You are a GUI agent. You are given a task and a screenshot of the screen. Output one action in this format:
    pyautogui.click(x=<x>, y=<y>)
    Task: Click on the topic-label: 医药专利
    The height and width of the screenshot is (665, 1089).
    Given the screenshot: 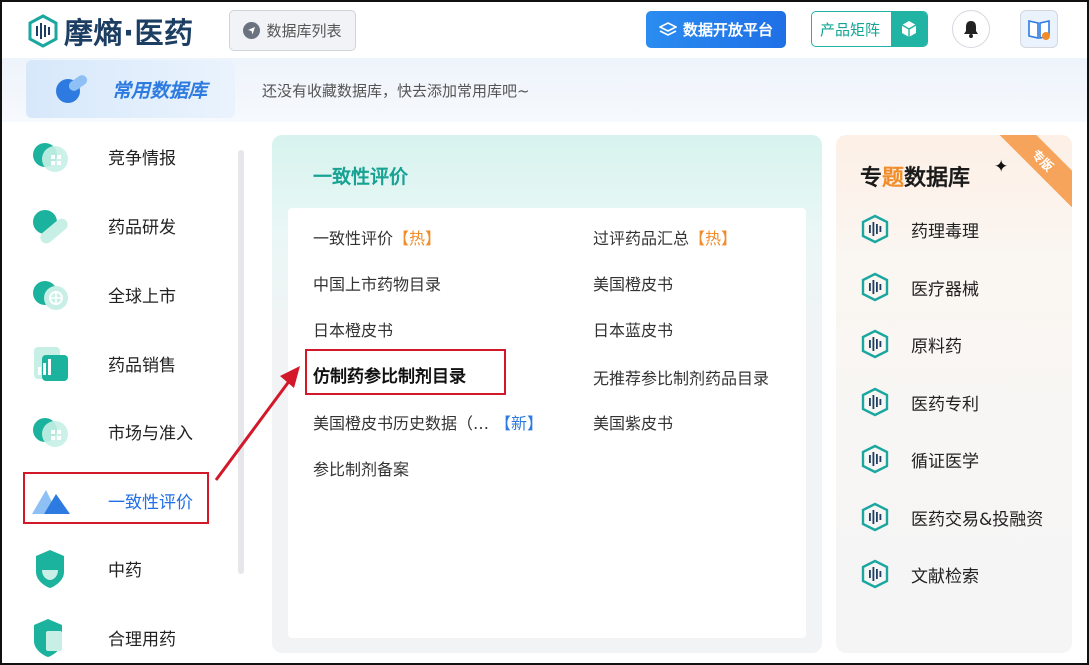 What is the action you would take?
    pyautogui.click(x=945, y=404)
    